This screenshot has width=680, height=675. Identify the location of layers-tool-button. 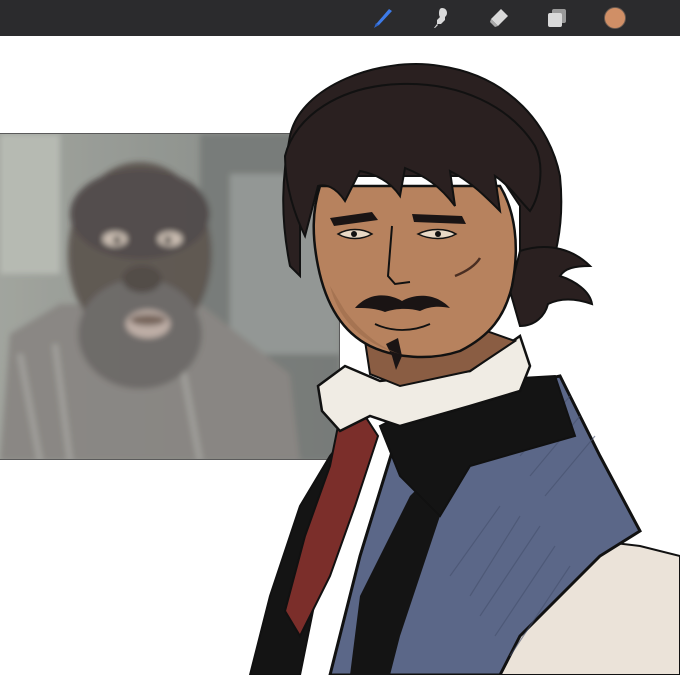
(557, 18).